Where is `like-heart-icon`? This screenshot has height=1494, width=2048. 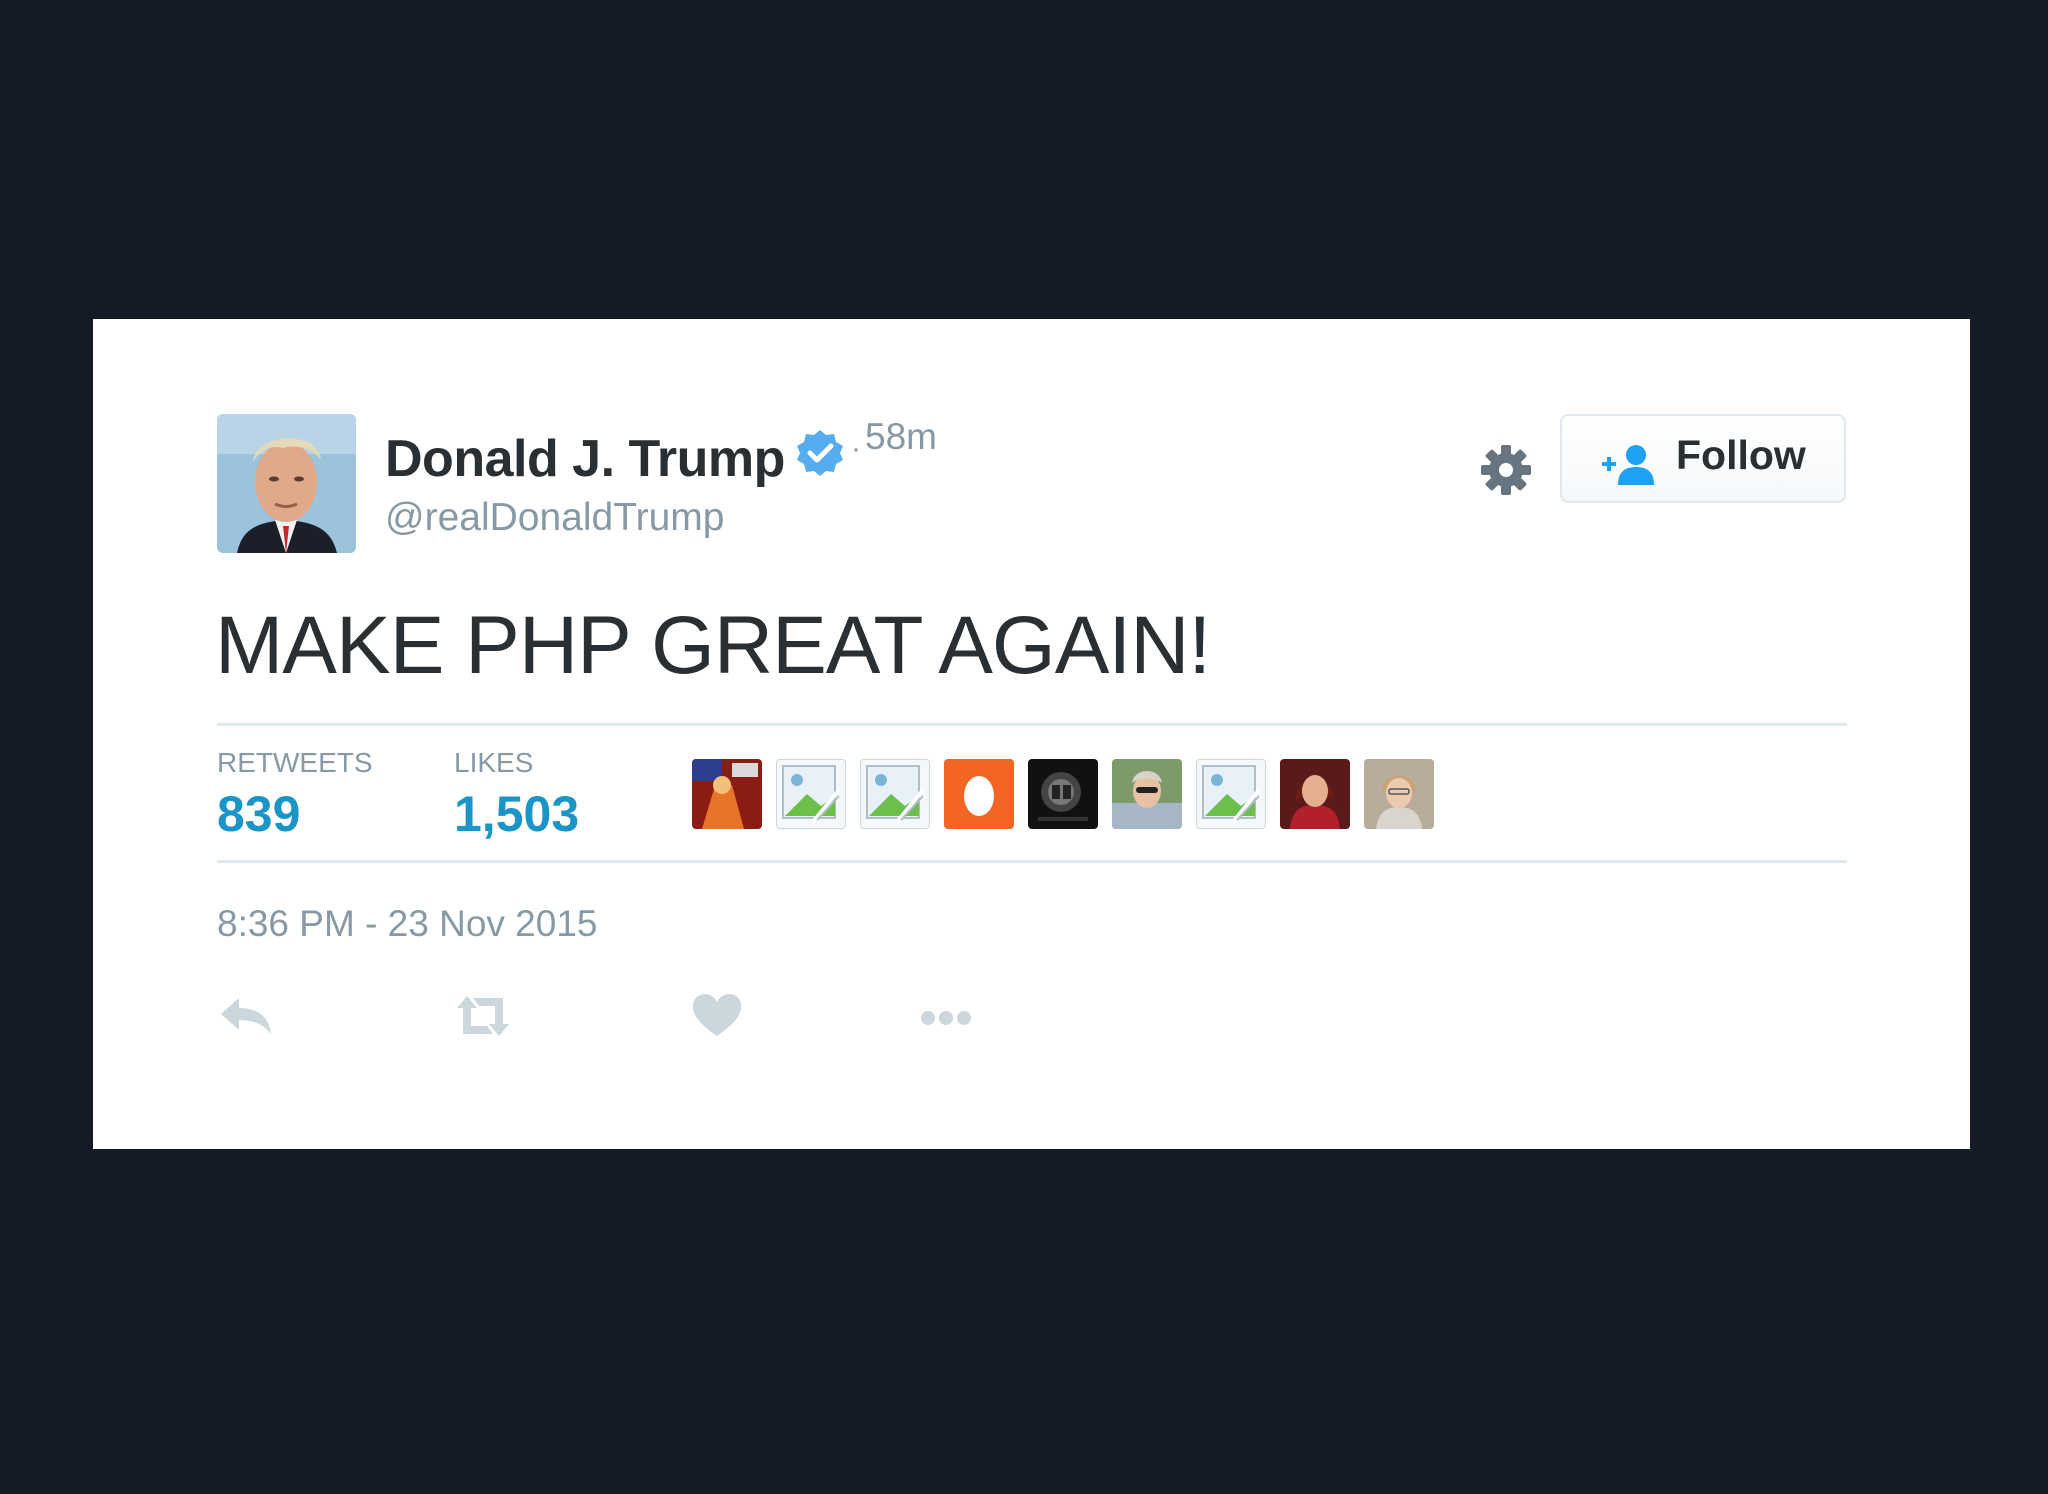 like-heart-icon is located at coordinates (717, 1016).